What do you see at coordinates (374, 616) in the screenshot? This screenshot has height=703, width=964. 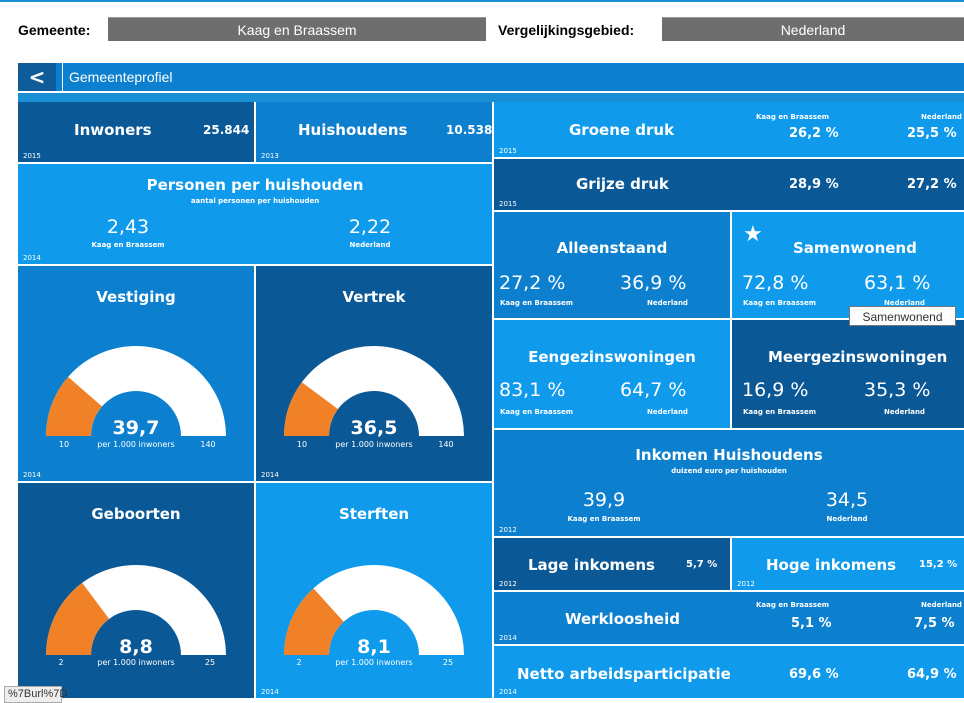 I see `gauge: 8,1 per 1.000 inwoners 2 25` at bounding box center [374, 616].